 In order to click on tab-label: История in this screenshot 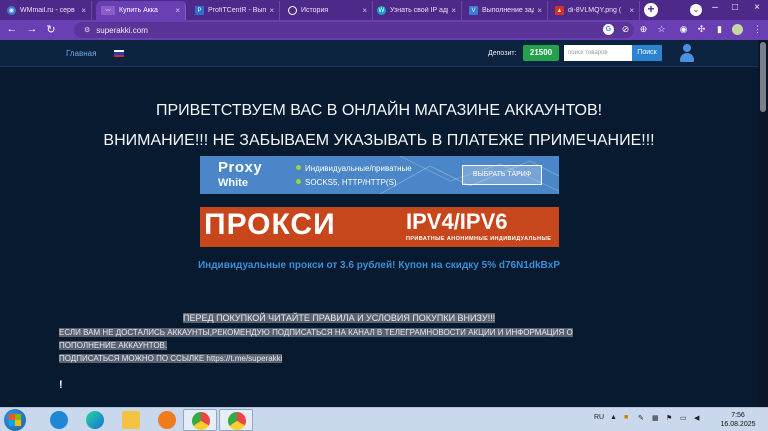, I will do `click(315, 10)`.